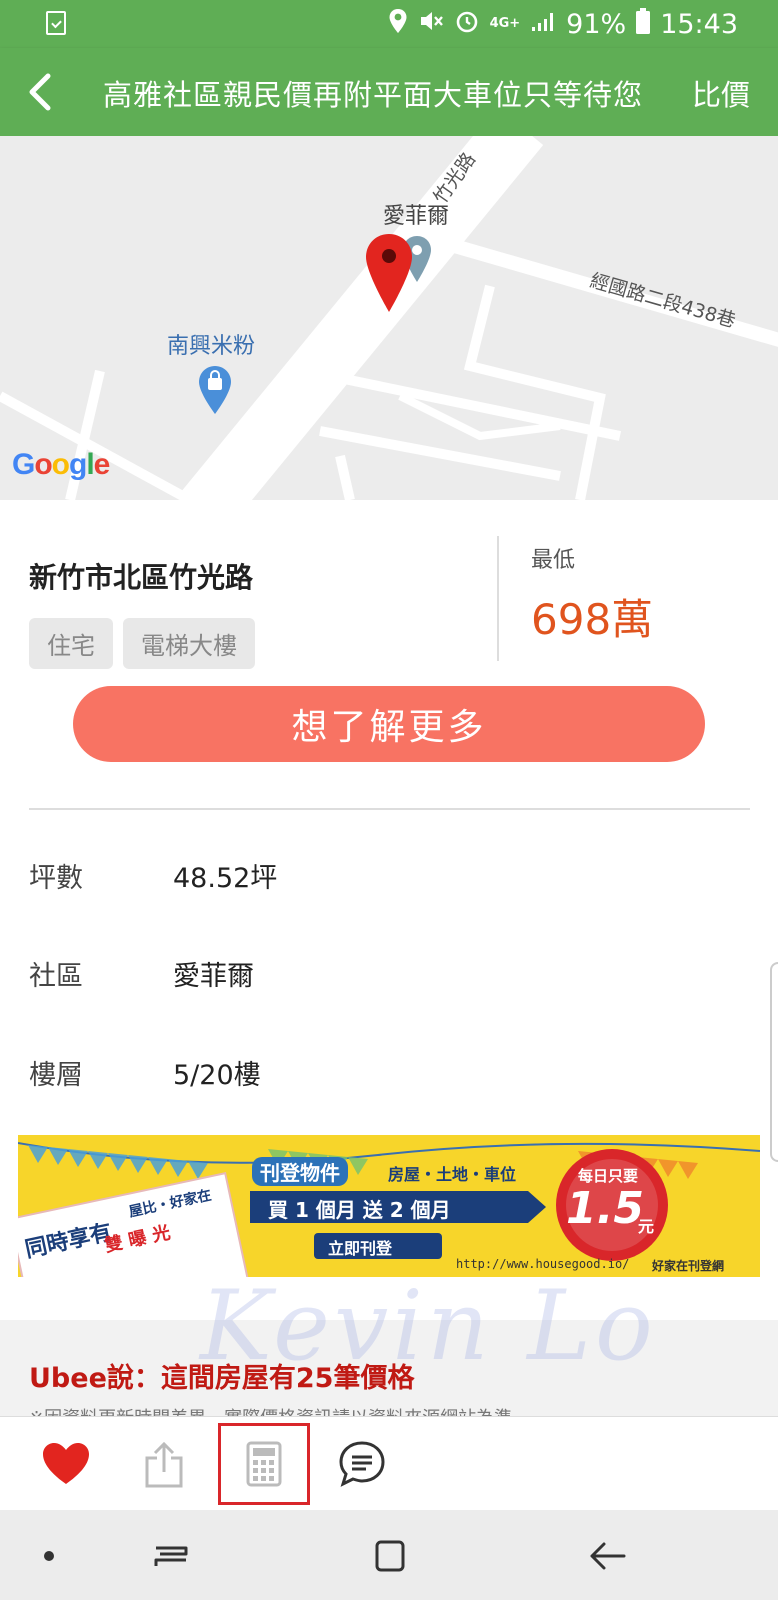  I want to click on page-title: 高雅社區親民價再附平面大車位只等待您, so click(373, 95).